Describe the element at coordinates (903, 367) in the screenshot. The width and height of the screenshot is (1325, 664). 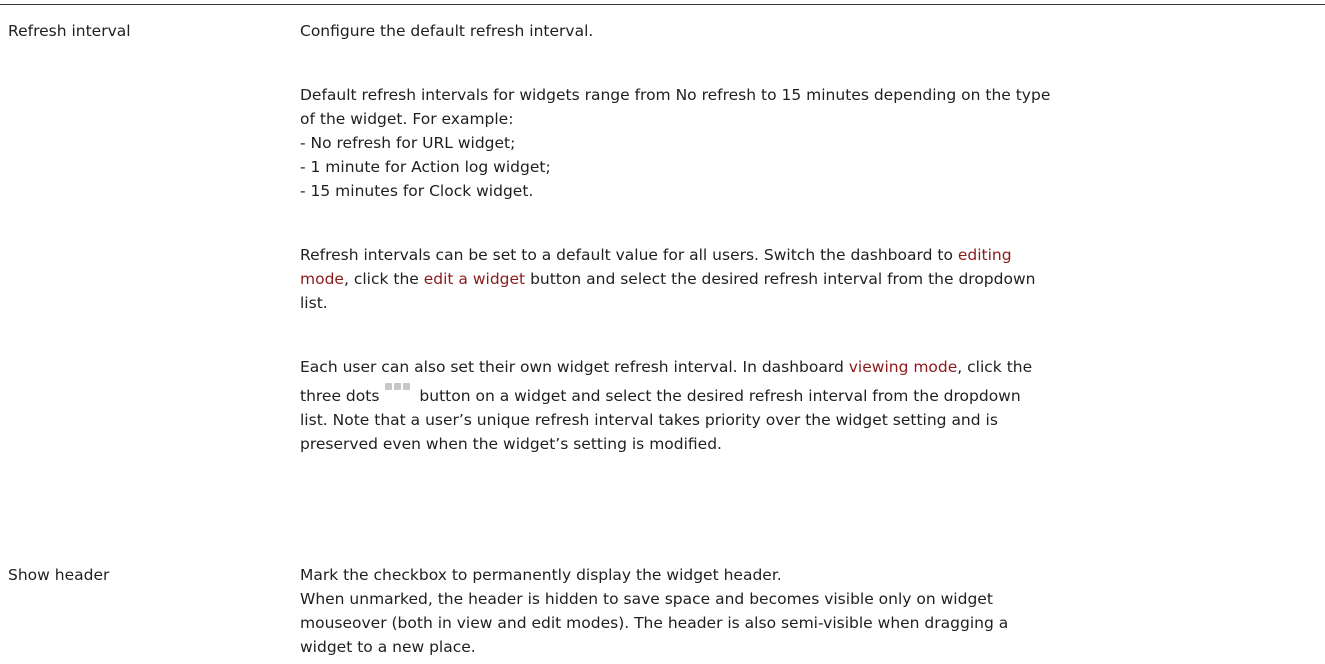
I see `viewing-mode-link: viewing mode` at that location.